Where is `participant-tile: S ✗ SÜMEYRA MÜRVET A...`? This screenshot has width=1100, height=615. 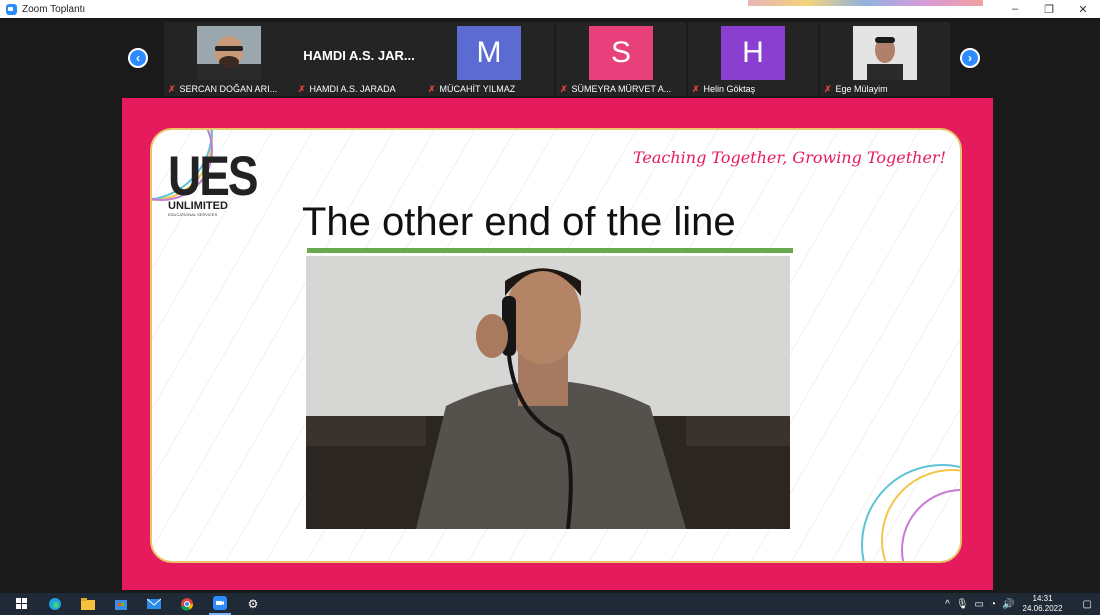
participant-tile: S ✗ SÜMEYRA MÜRVET A... is located at coordinates (621, 59).